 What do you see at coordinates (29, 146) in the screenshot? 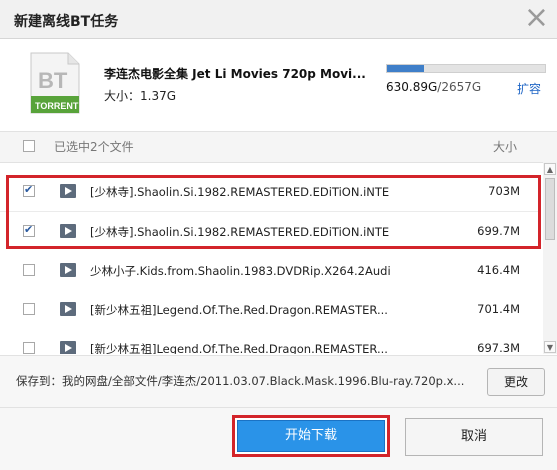
I see `select-all-checkbox` at bounding box center [29, 146].